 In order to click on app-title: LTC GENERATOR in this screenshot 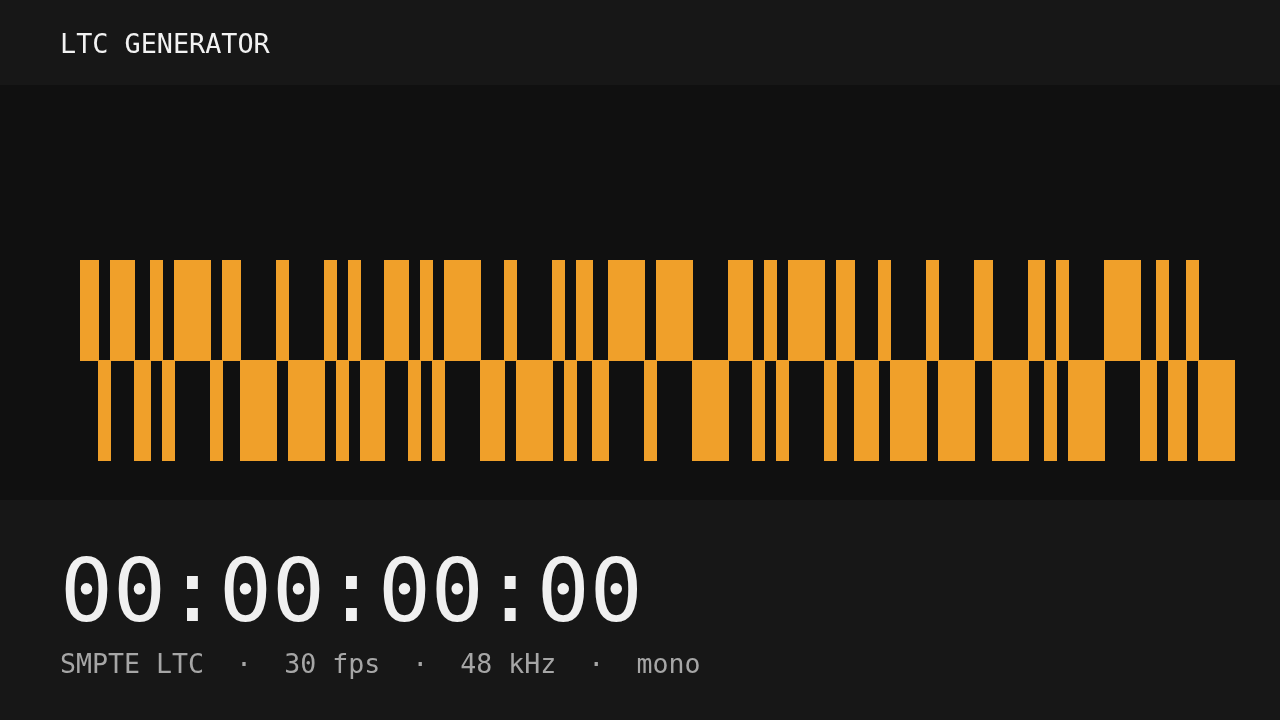, I will do `click(165, 42)`.